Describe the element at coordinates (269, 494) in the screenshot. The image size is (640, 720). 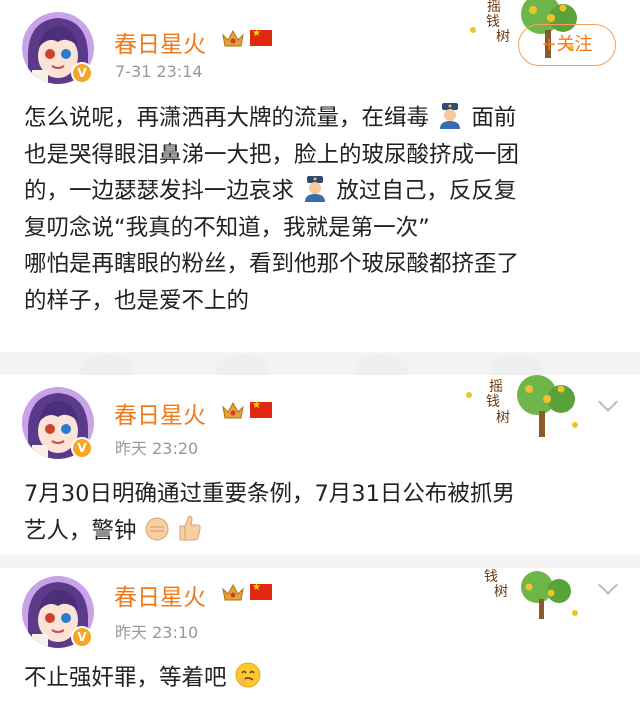
I see `content-line: 7月30日明确通过重要条例，7月31日公布被抓男` at that location.